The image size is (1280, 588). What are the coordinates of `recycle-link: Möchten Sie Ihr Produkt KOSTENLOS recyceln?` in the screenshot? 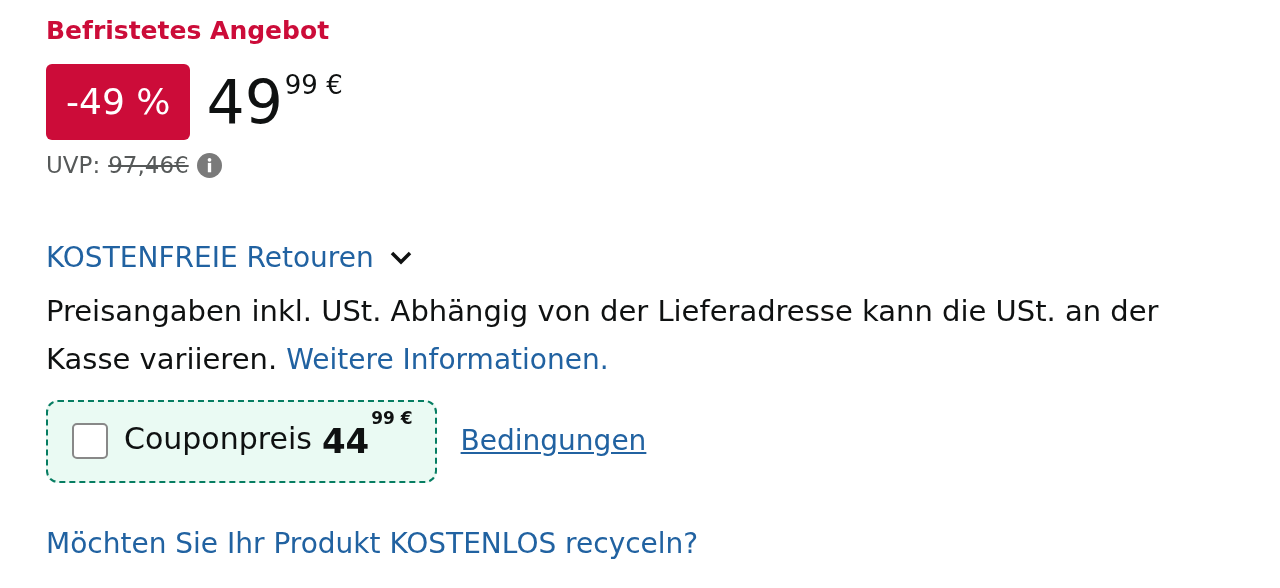 It's located at (372, 543).